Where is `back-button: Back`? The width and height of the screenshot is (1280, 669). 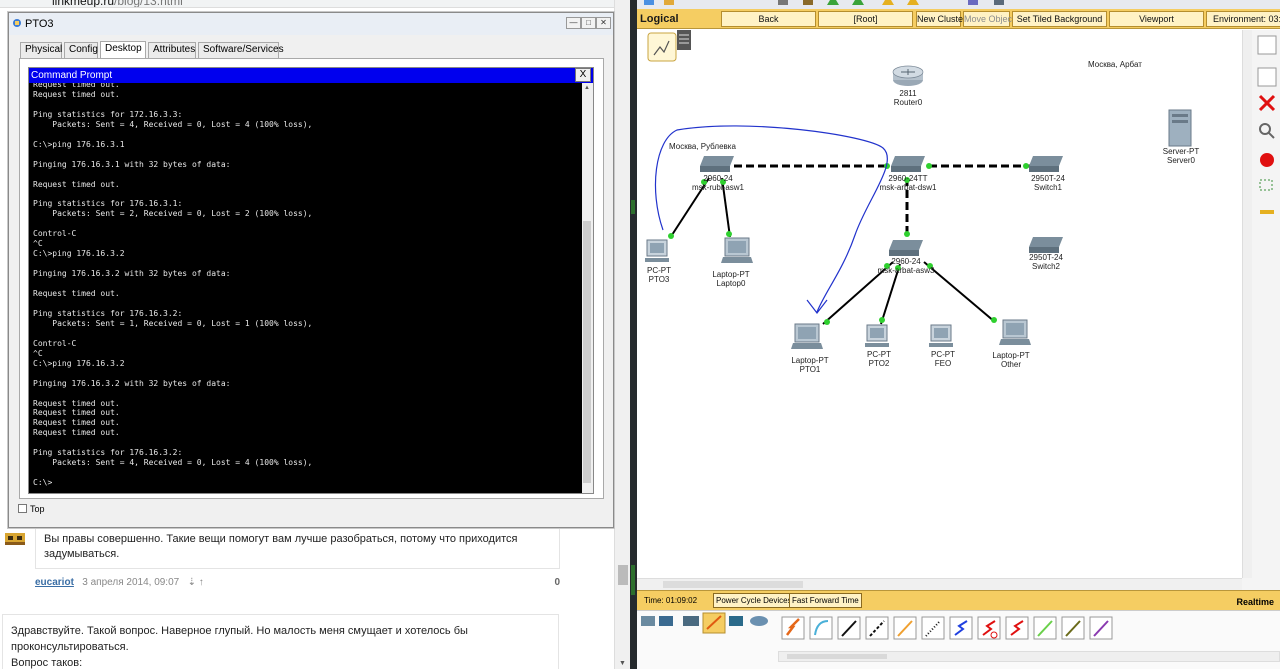 back-button: Back is located at coordinates (768, 19).